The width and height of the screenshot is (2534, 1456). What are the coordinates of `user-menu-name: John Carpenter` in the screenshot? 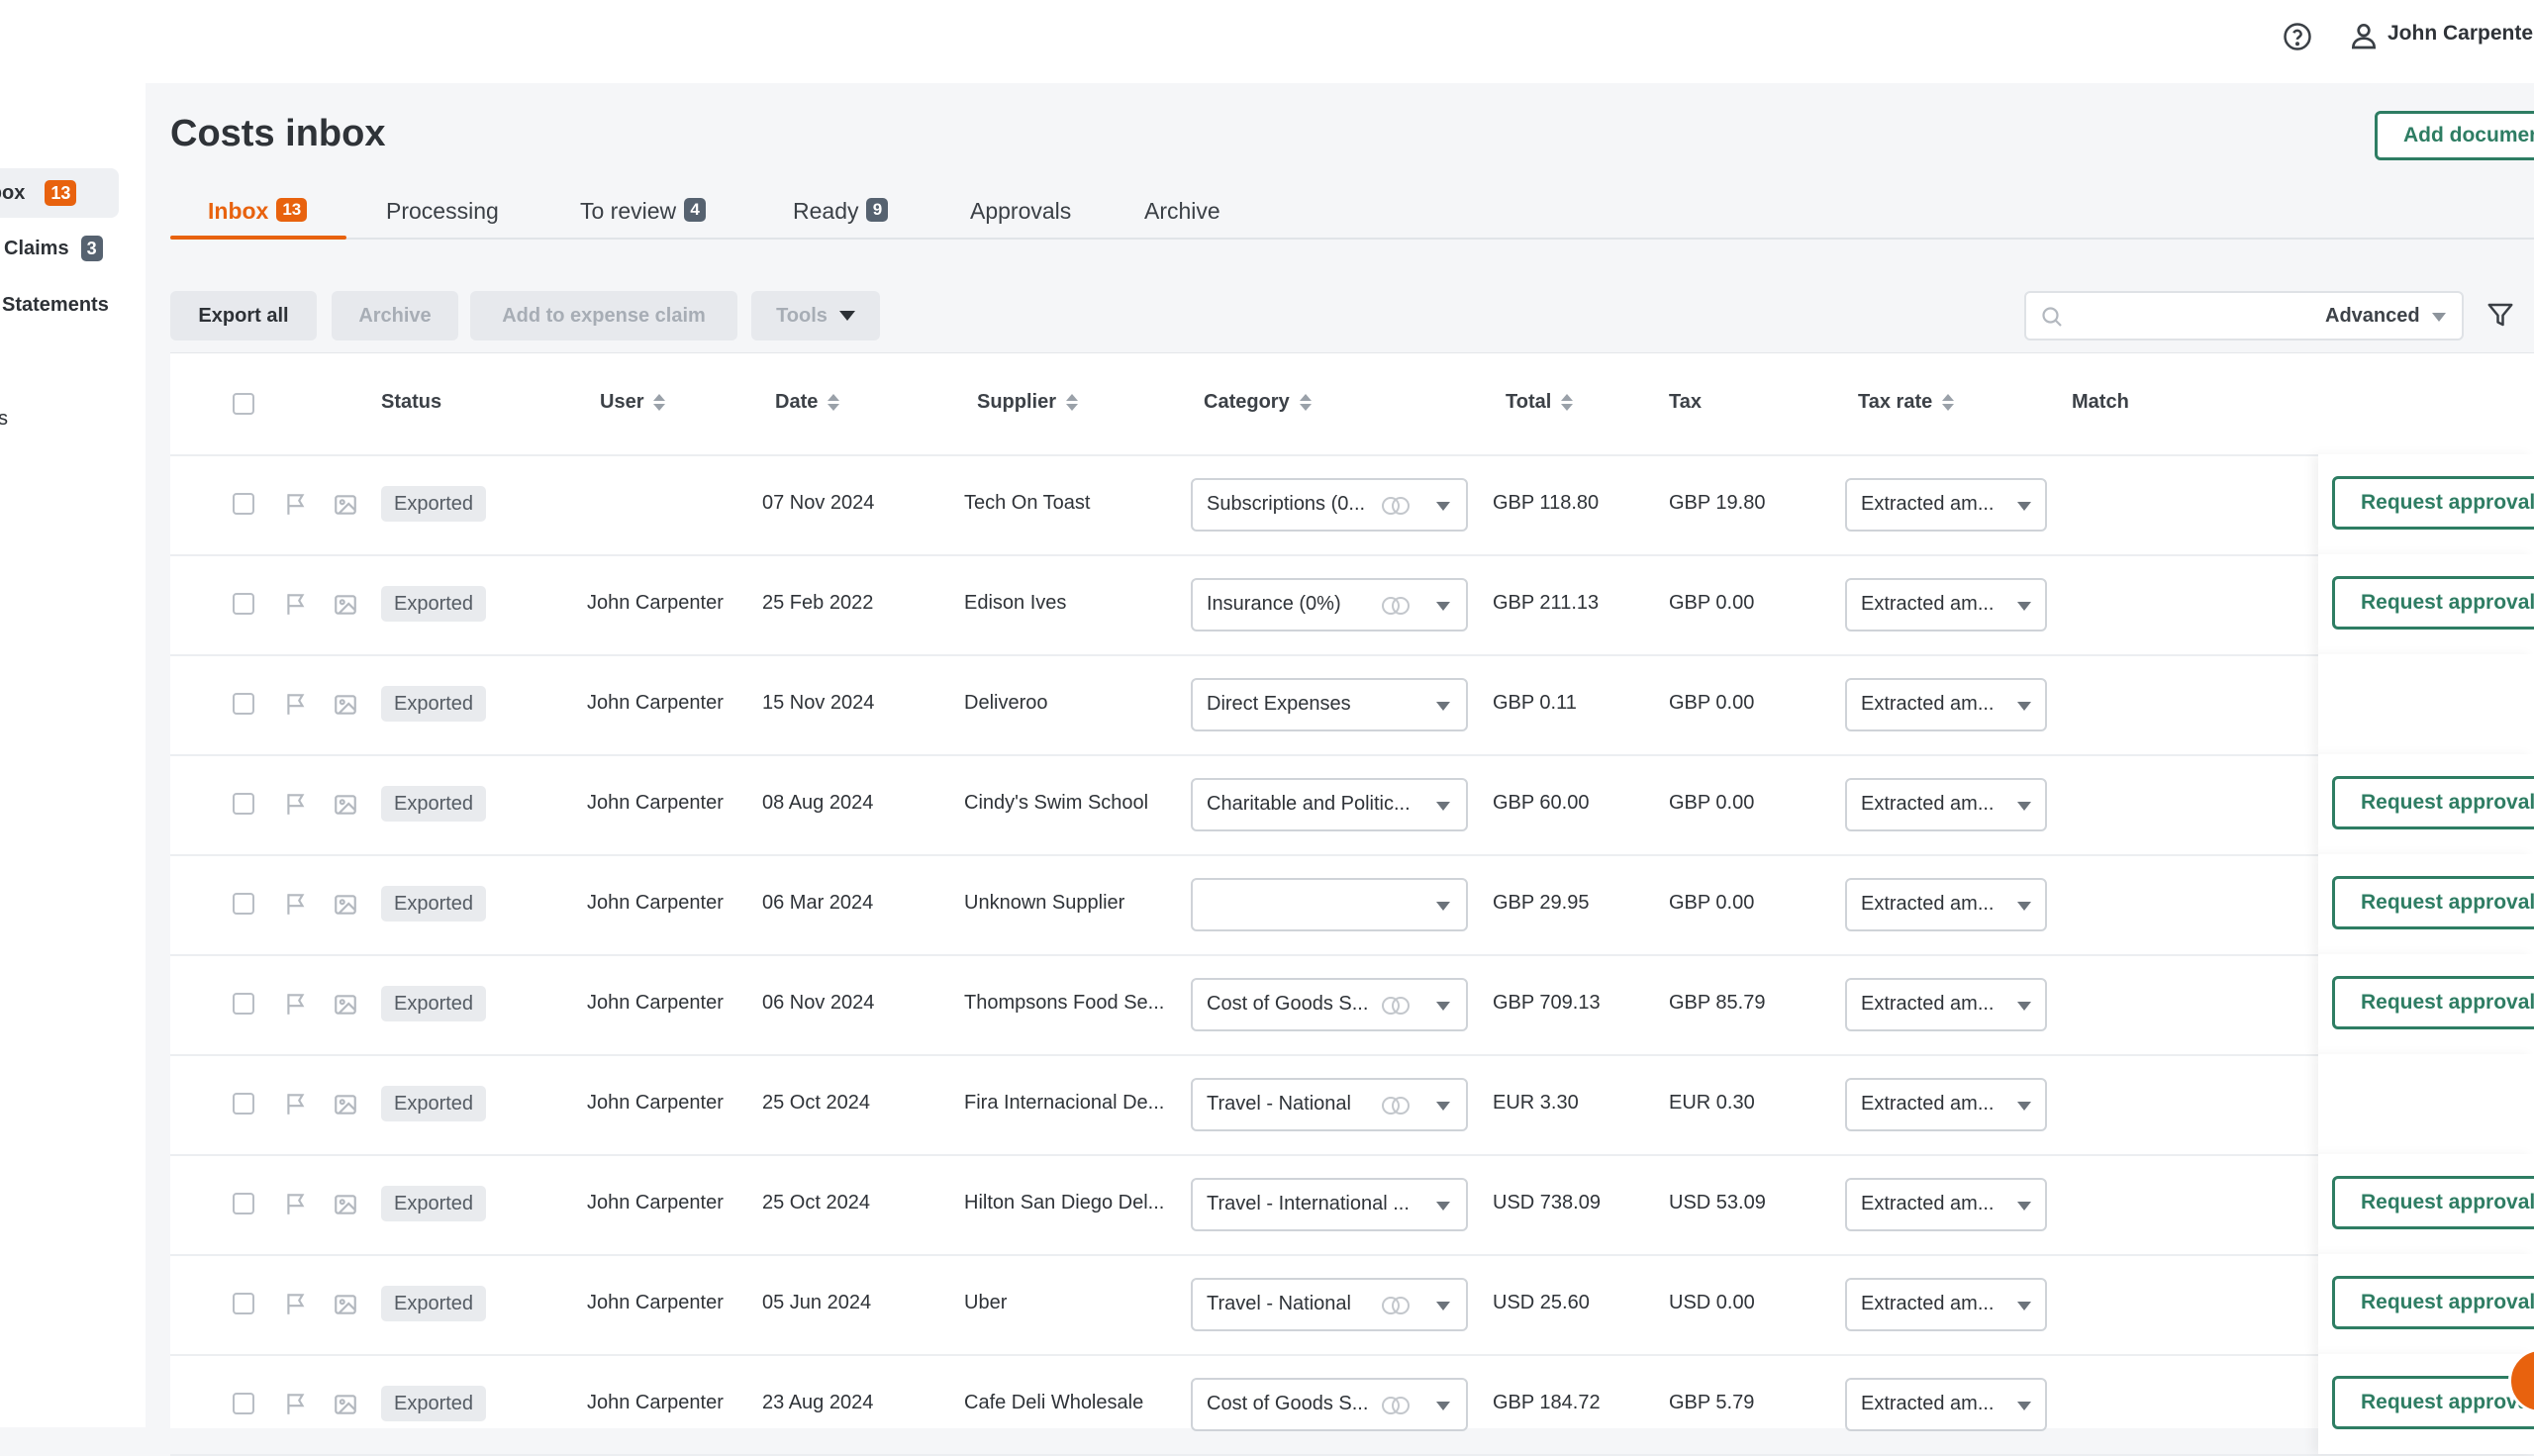 It's located at (2461, 34).